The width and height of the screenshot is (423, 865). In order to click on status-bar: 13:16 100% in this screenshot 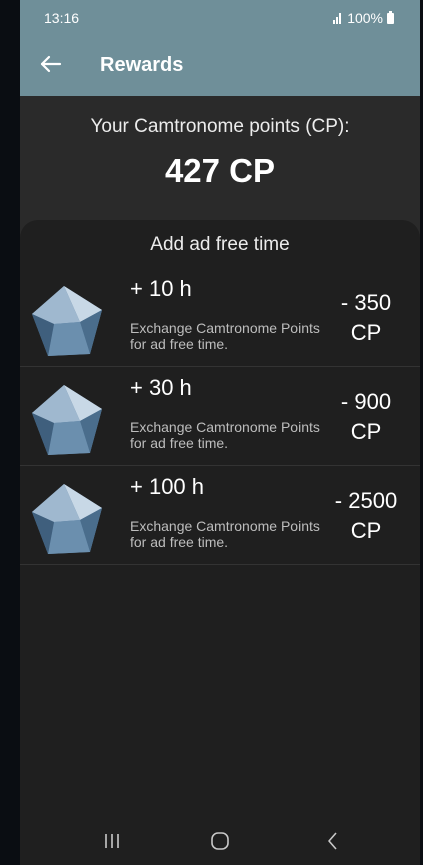, I will do `click(220, 18)`.